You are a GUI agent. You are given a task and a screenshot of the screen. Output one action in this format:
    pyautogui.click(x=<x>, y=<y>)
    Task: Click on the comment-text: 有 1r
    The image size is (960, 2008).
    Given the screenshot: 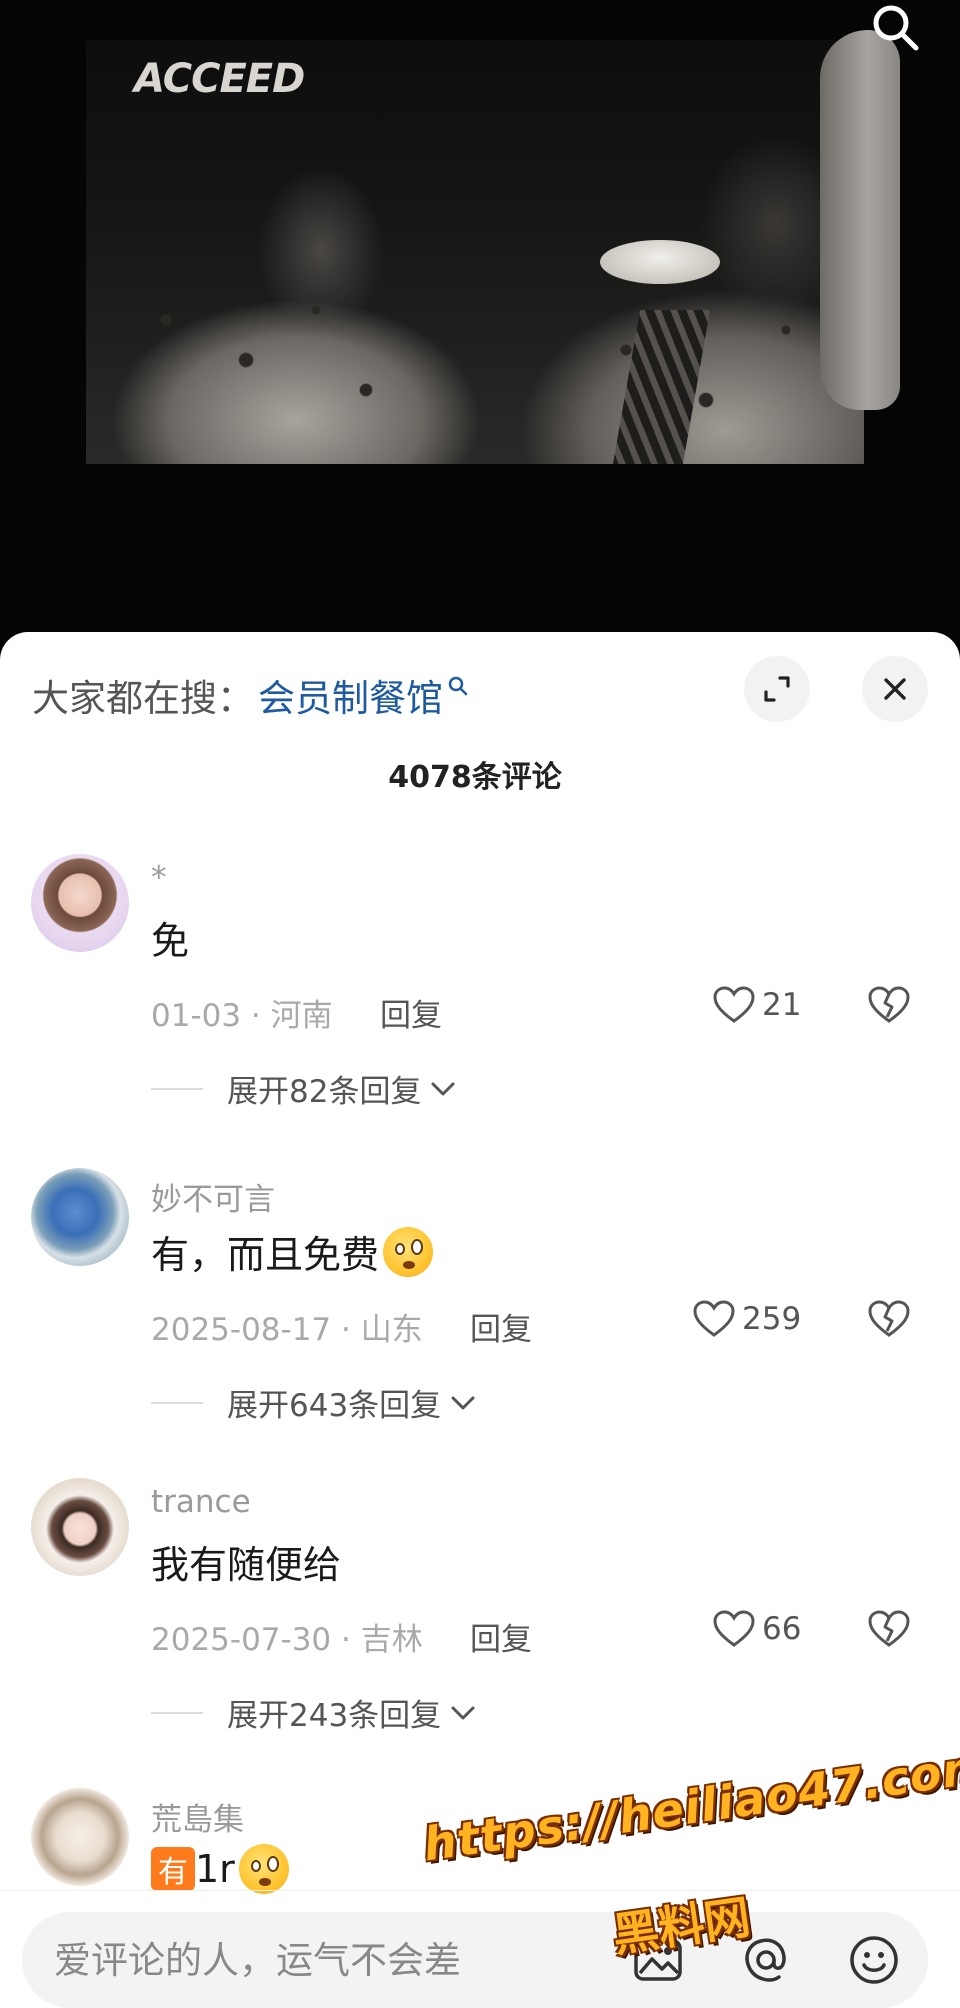 What is the action you would take?
    pyautogui.click(x=220, y=1869)
    